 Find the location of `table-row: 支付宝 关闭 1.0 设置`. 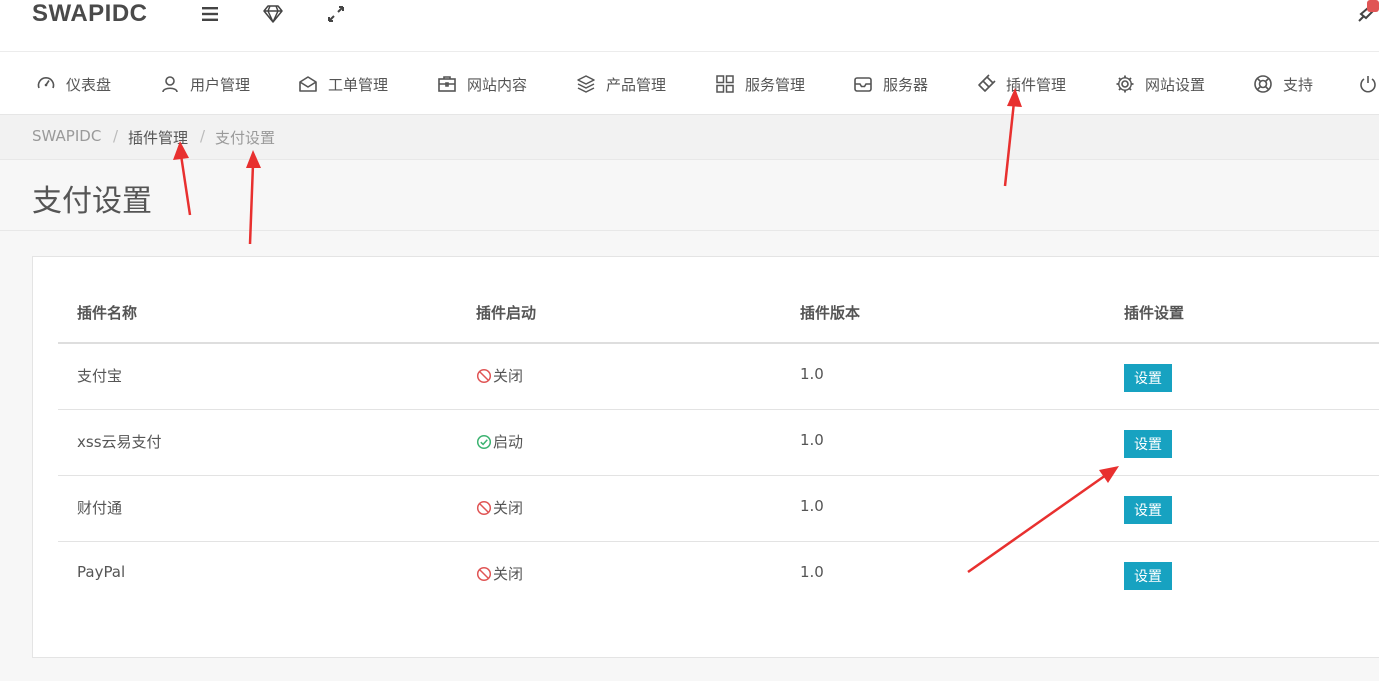

table-row: 支付宝 关闭 1.0 设置 is located at coordinates (718, 377).